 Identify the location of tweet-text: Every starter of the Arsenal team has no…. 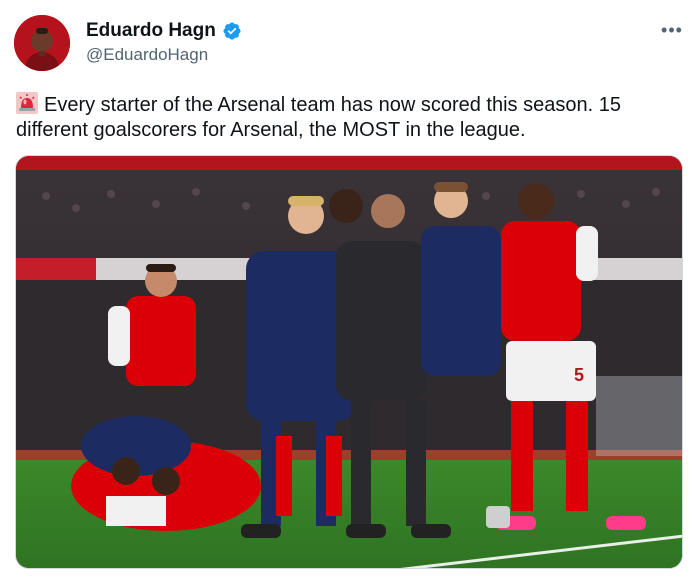
(318, 117).